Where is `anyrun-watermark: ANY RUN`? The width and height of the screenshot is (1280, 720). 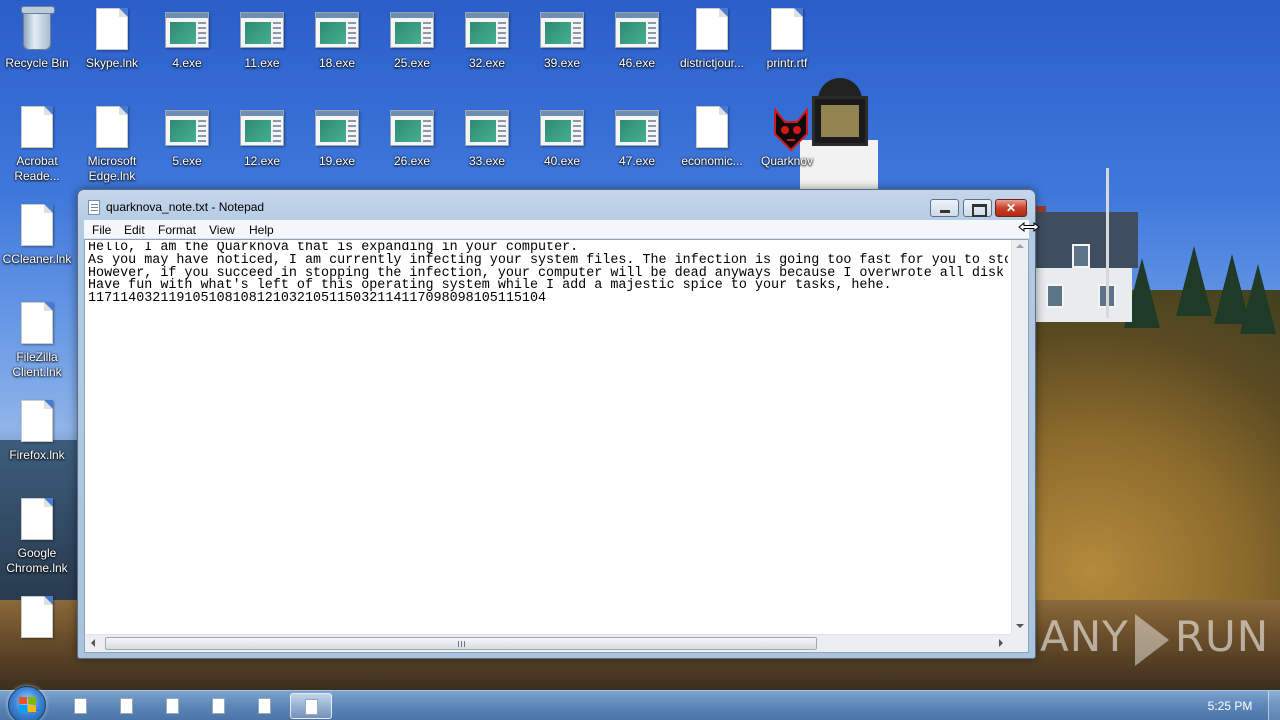 anyrun-watermark: ANY RUN is located at coordinates (1154, 639).